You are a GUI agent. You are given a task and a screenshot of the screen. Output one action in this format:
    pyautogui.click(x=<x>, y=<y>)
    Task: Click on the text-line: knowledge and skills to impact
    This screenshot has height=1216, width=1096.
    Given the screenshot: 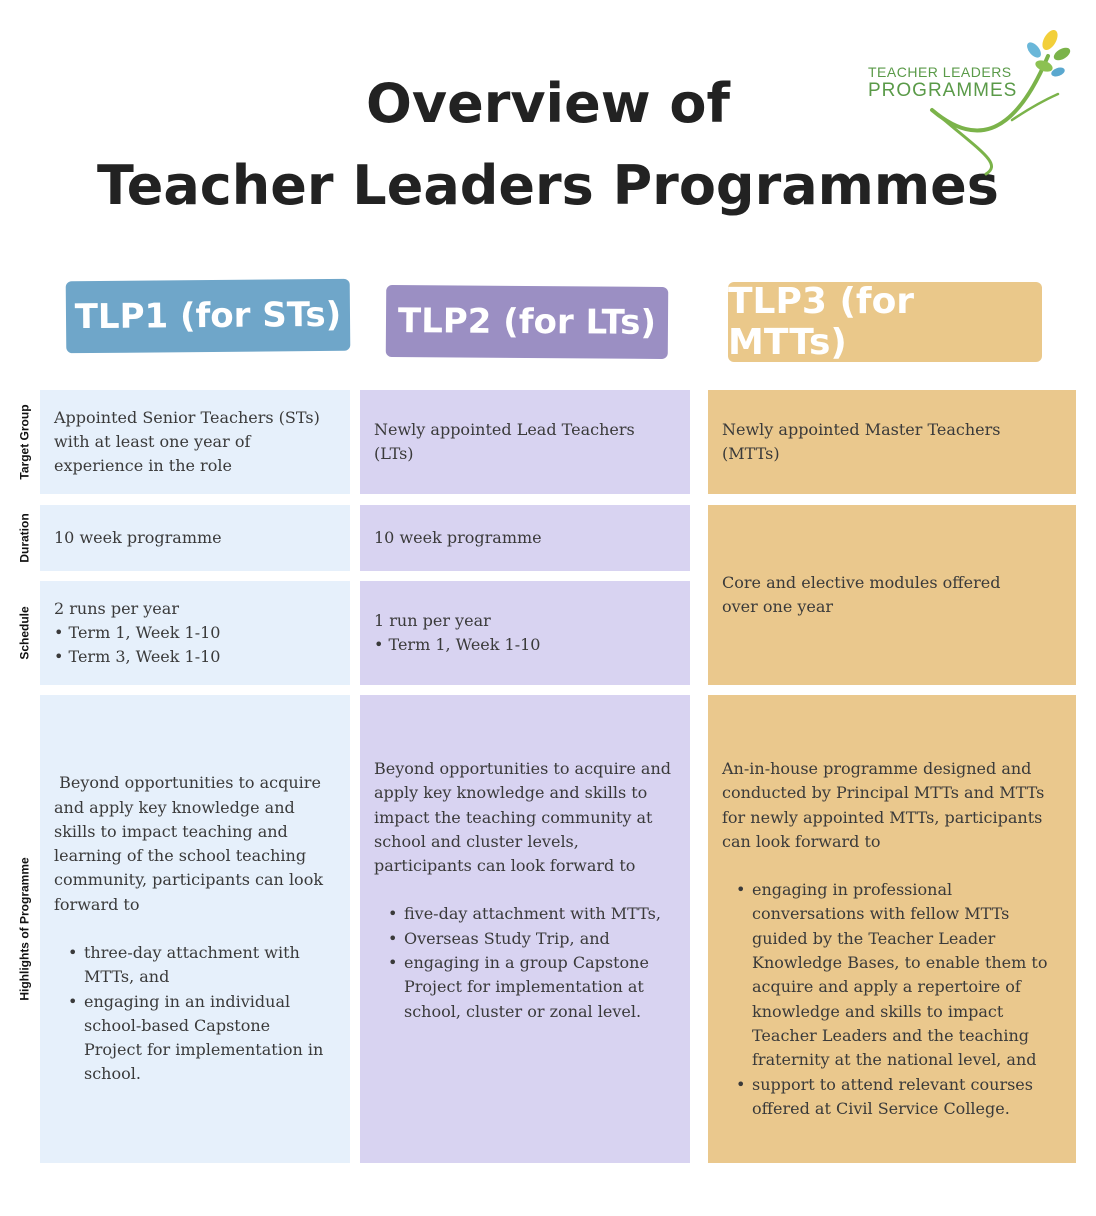 What is the action you would take?
    pyautogui.click(x=878, y=1011)
    